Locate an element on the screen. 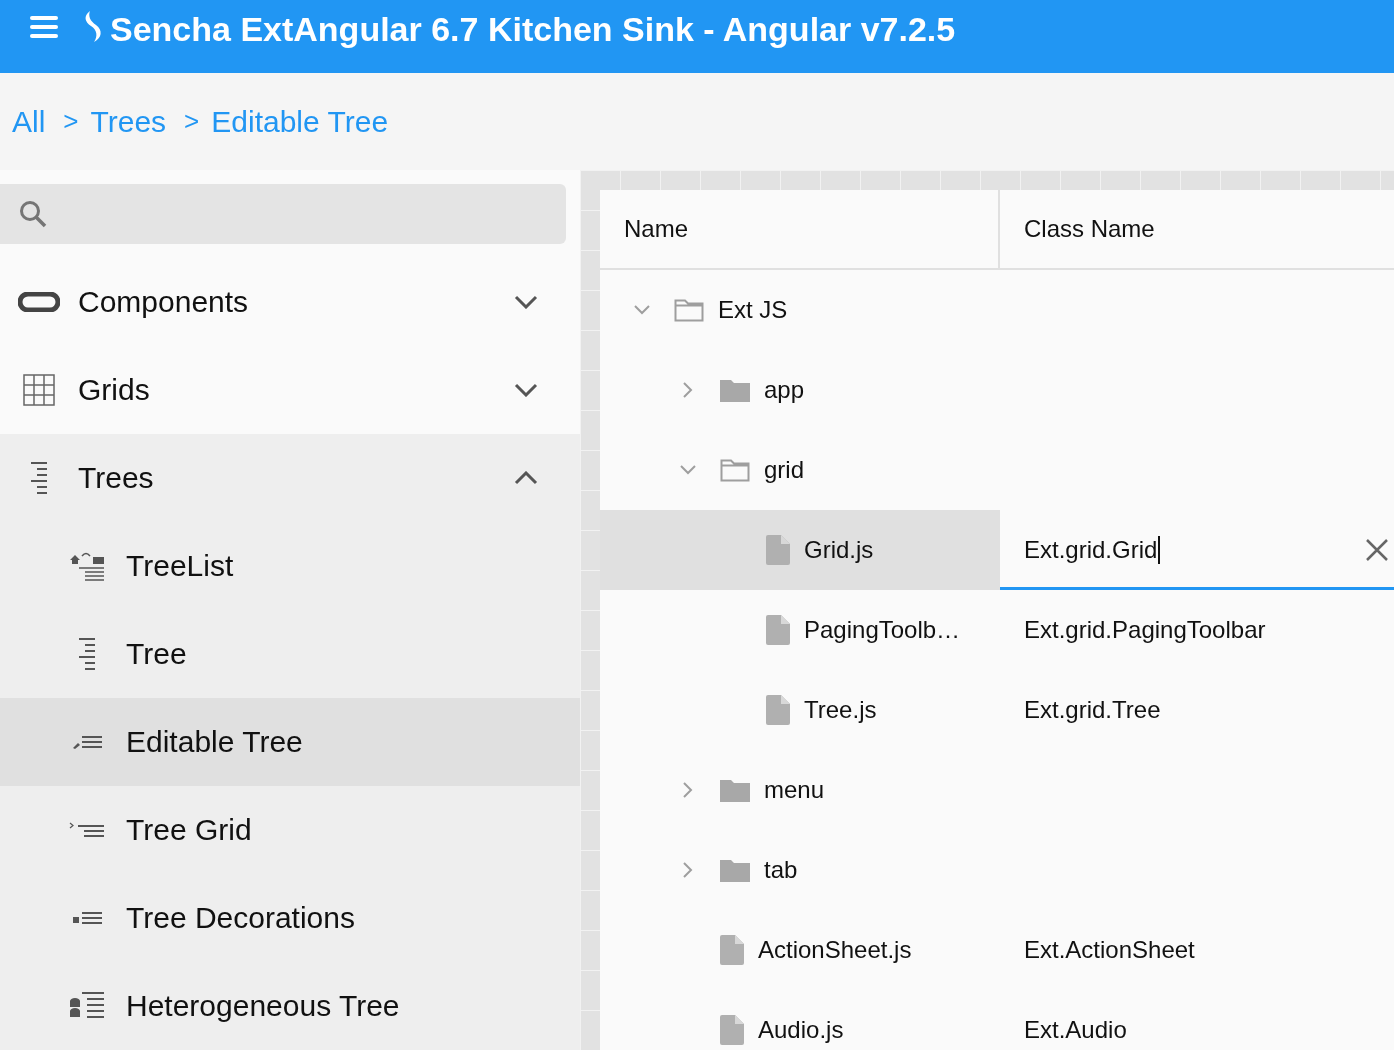 The height and width of the screenshot is (1050, 1394). pill-icon is located at coordinates (39, 302).